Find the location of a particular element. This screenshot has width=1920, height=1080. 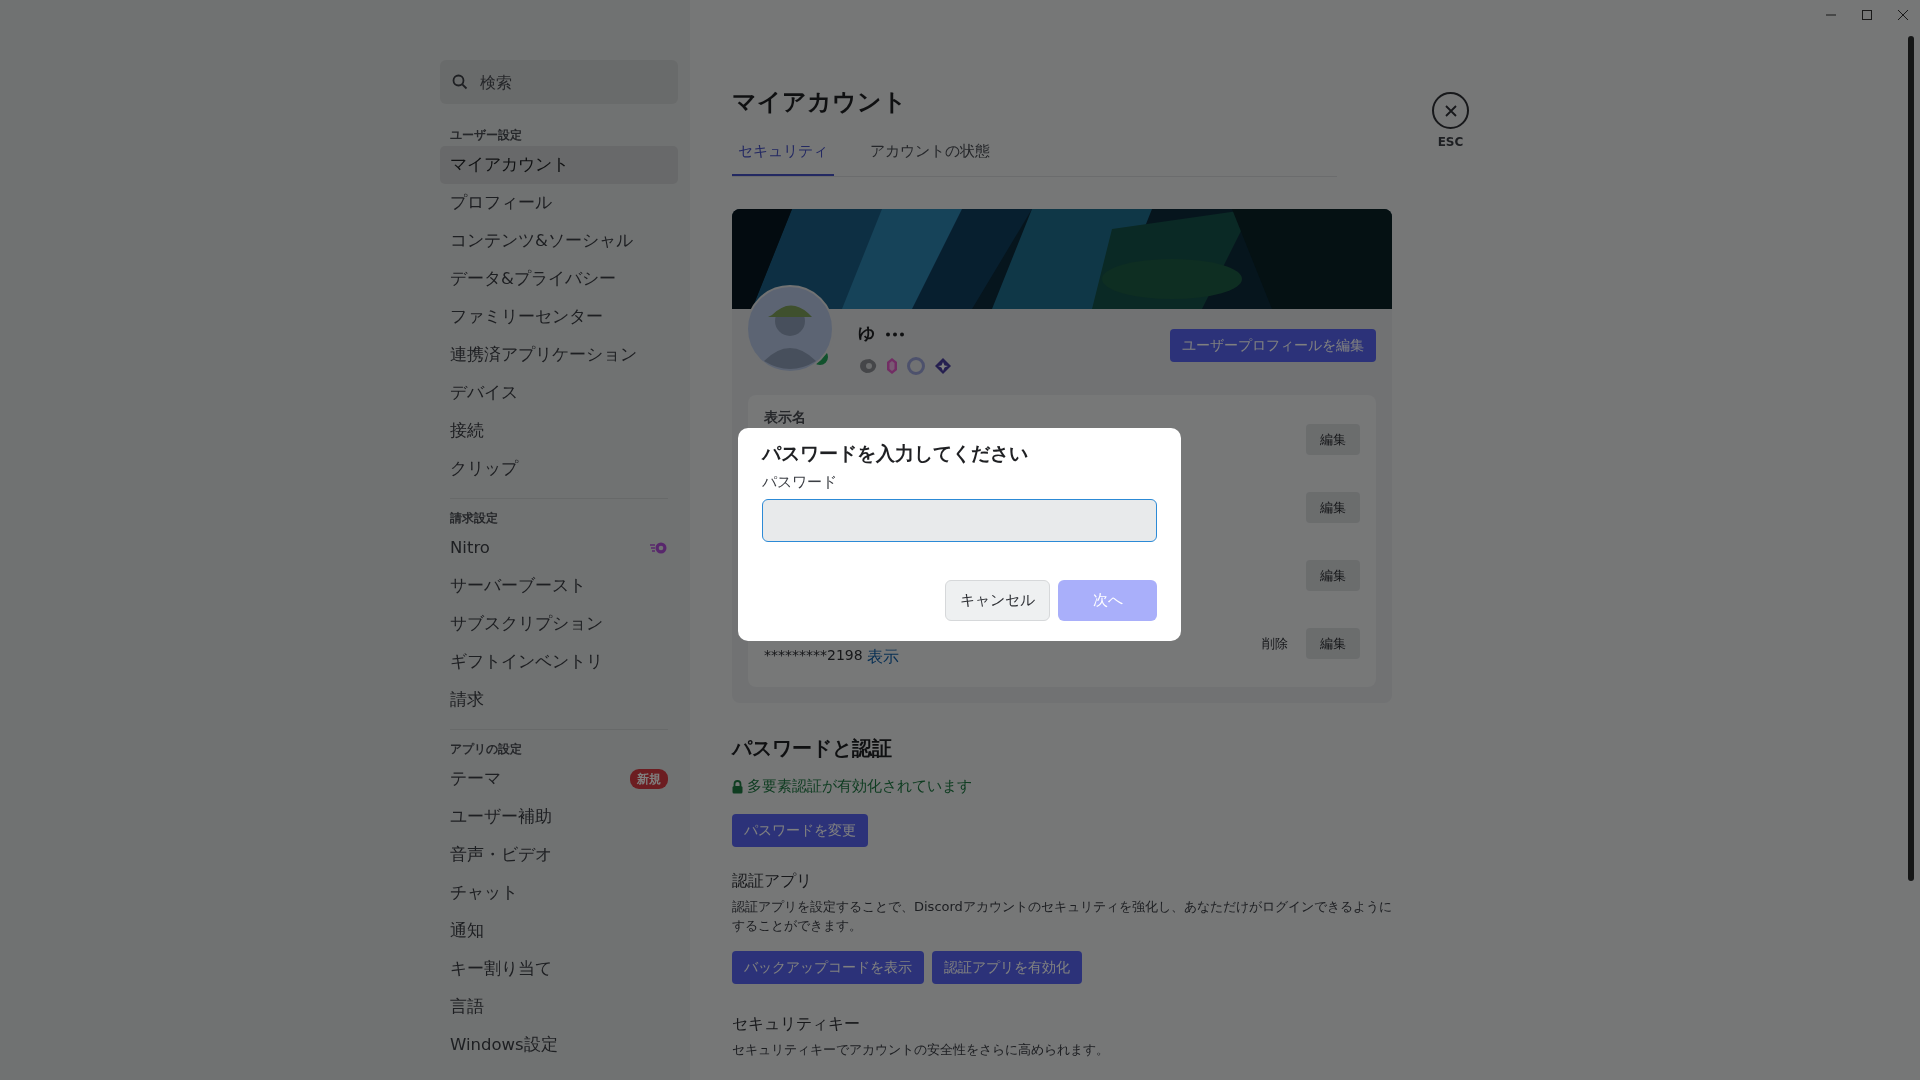

tab: アカウントの状態 is located at coordinates (930, 157).